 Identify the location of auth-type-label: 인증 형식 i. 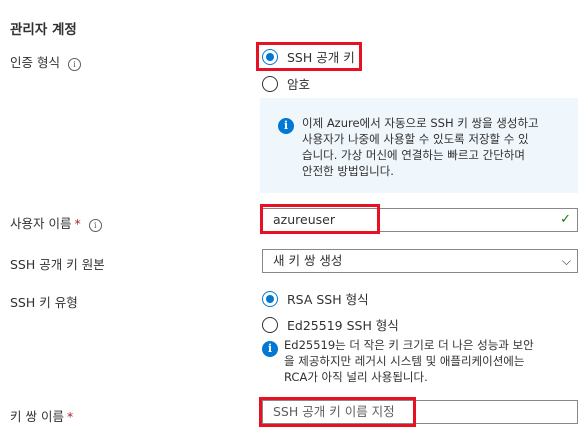
(45, 61).